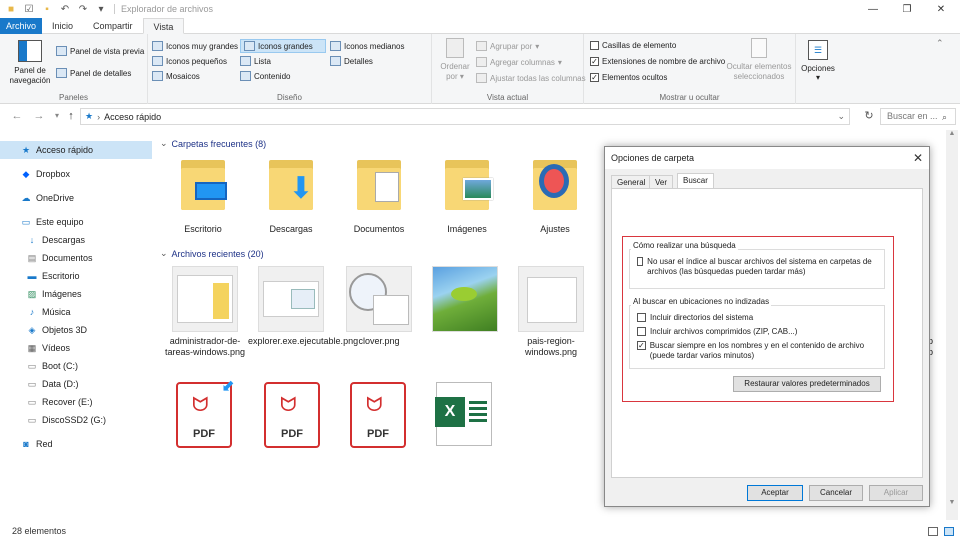 This screenshot has height=540, width=960. I want to click on minimize-button: —, so click(873, 9).